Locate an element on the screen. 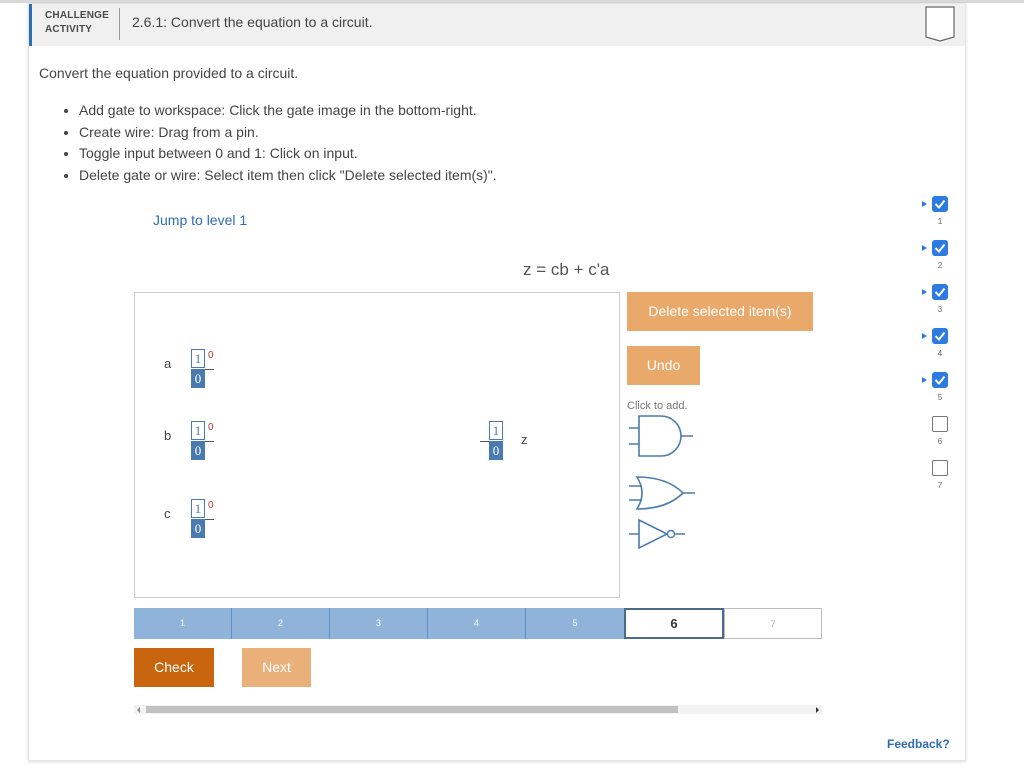  input-label-c: c is located at coordinates (167, 513).